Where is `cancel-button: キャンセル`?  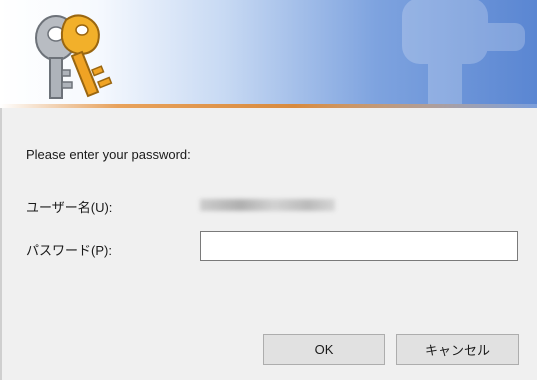
cancel-button: キャンセル is located at coordinates (457, 349).